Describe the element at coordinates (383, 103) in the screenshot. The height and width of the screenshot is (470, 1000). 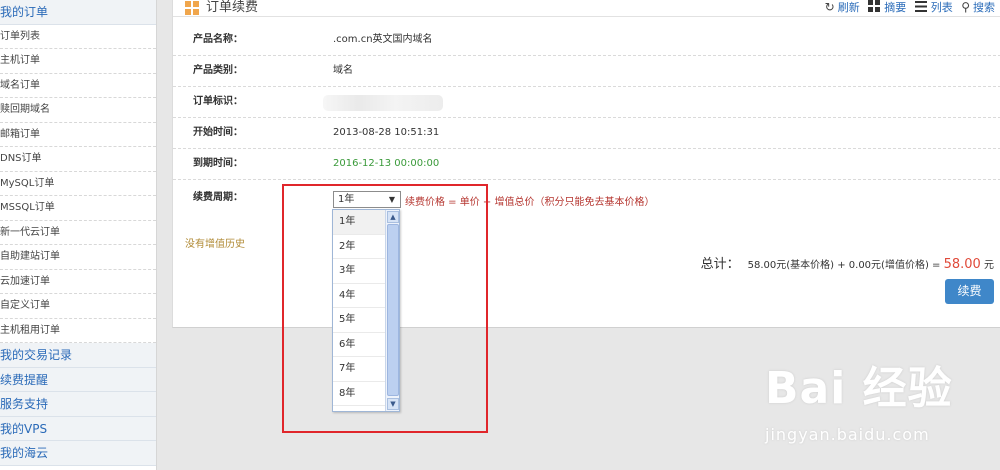
I see `order-id-redacted` at that location.